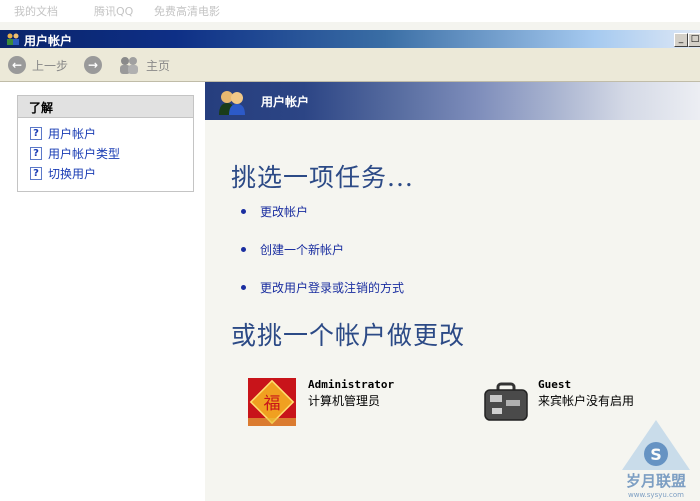  I want to click on header-banner: 用户帐户, so click(452, 101).